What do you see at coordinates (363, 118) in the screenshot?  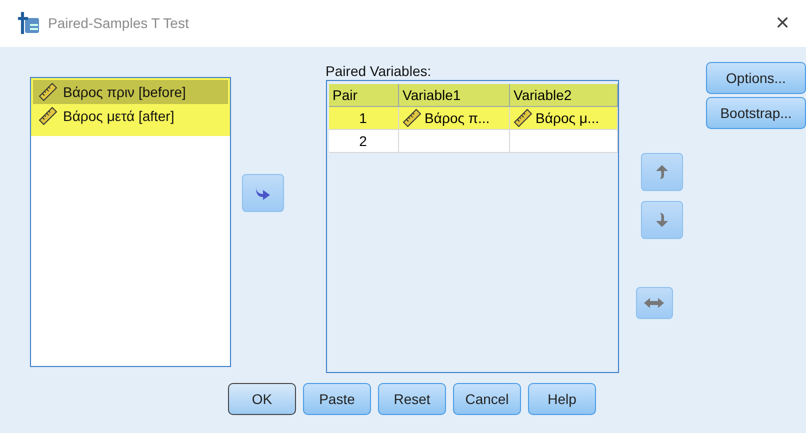 I see `table-cell: 1` at bounding box center [363, 118].